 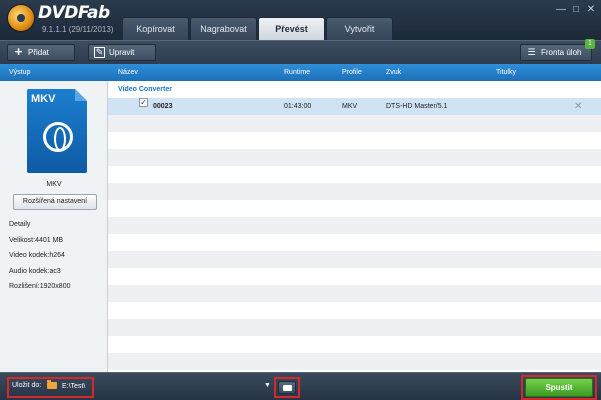 What do you see at coordinates (36, 240) in the screenshot?
I see `detail-size: Velikost:4401 MB` at bounding box center [36, 240].